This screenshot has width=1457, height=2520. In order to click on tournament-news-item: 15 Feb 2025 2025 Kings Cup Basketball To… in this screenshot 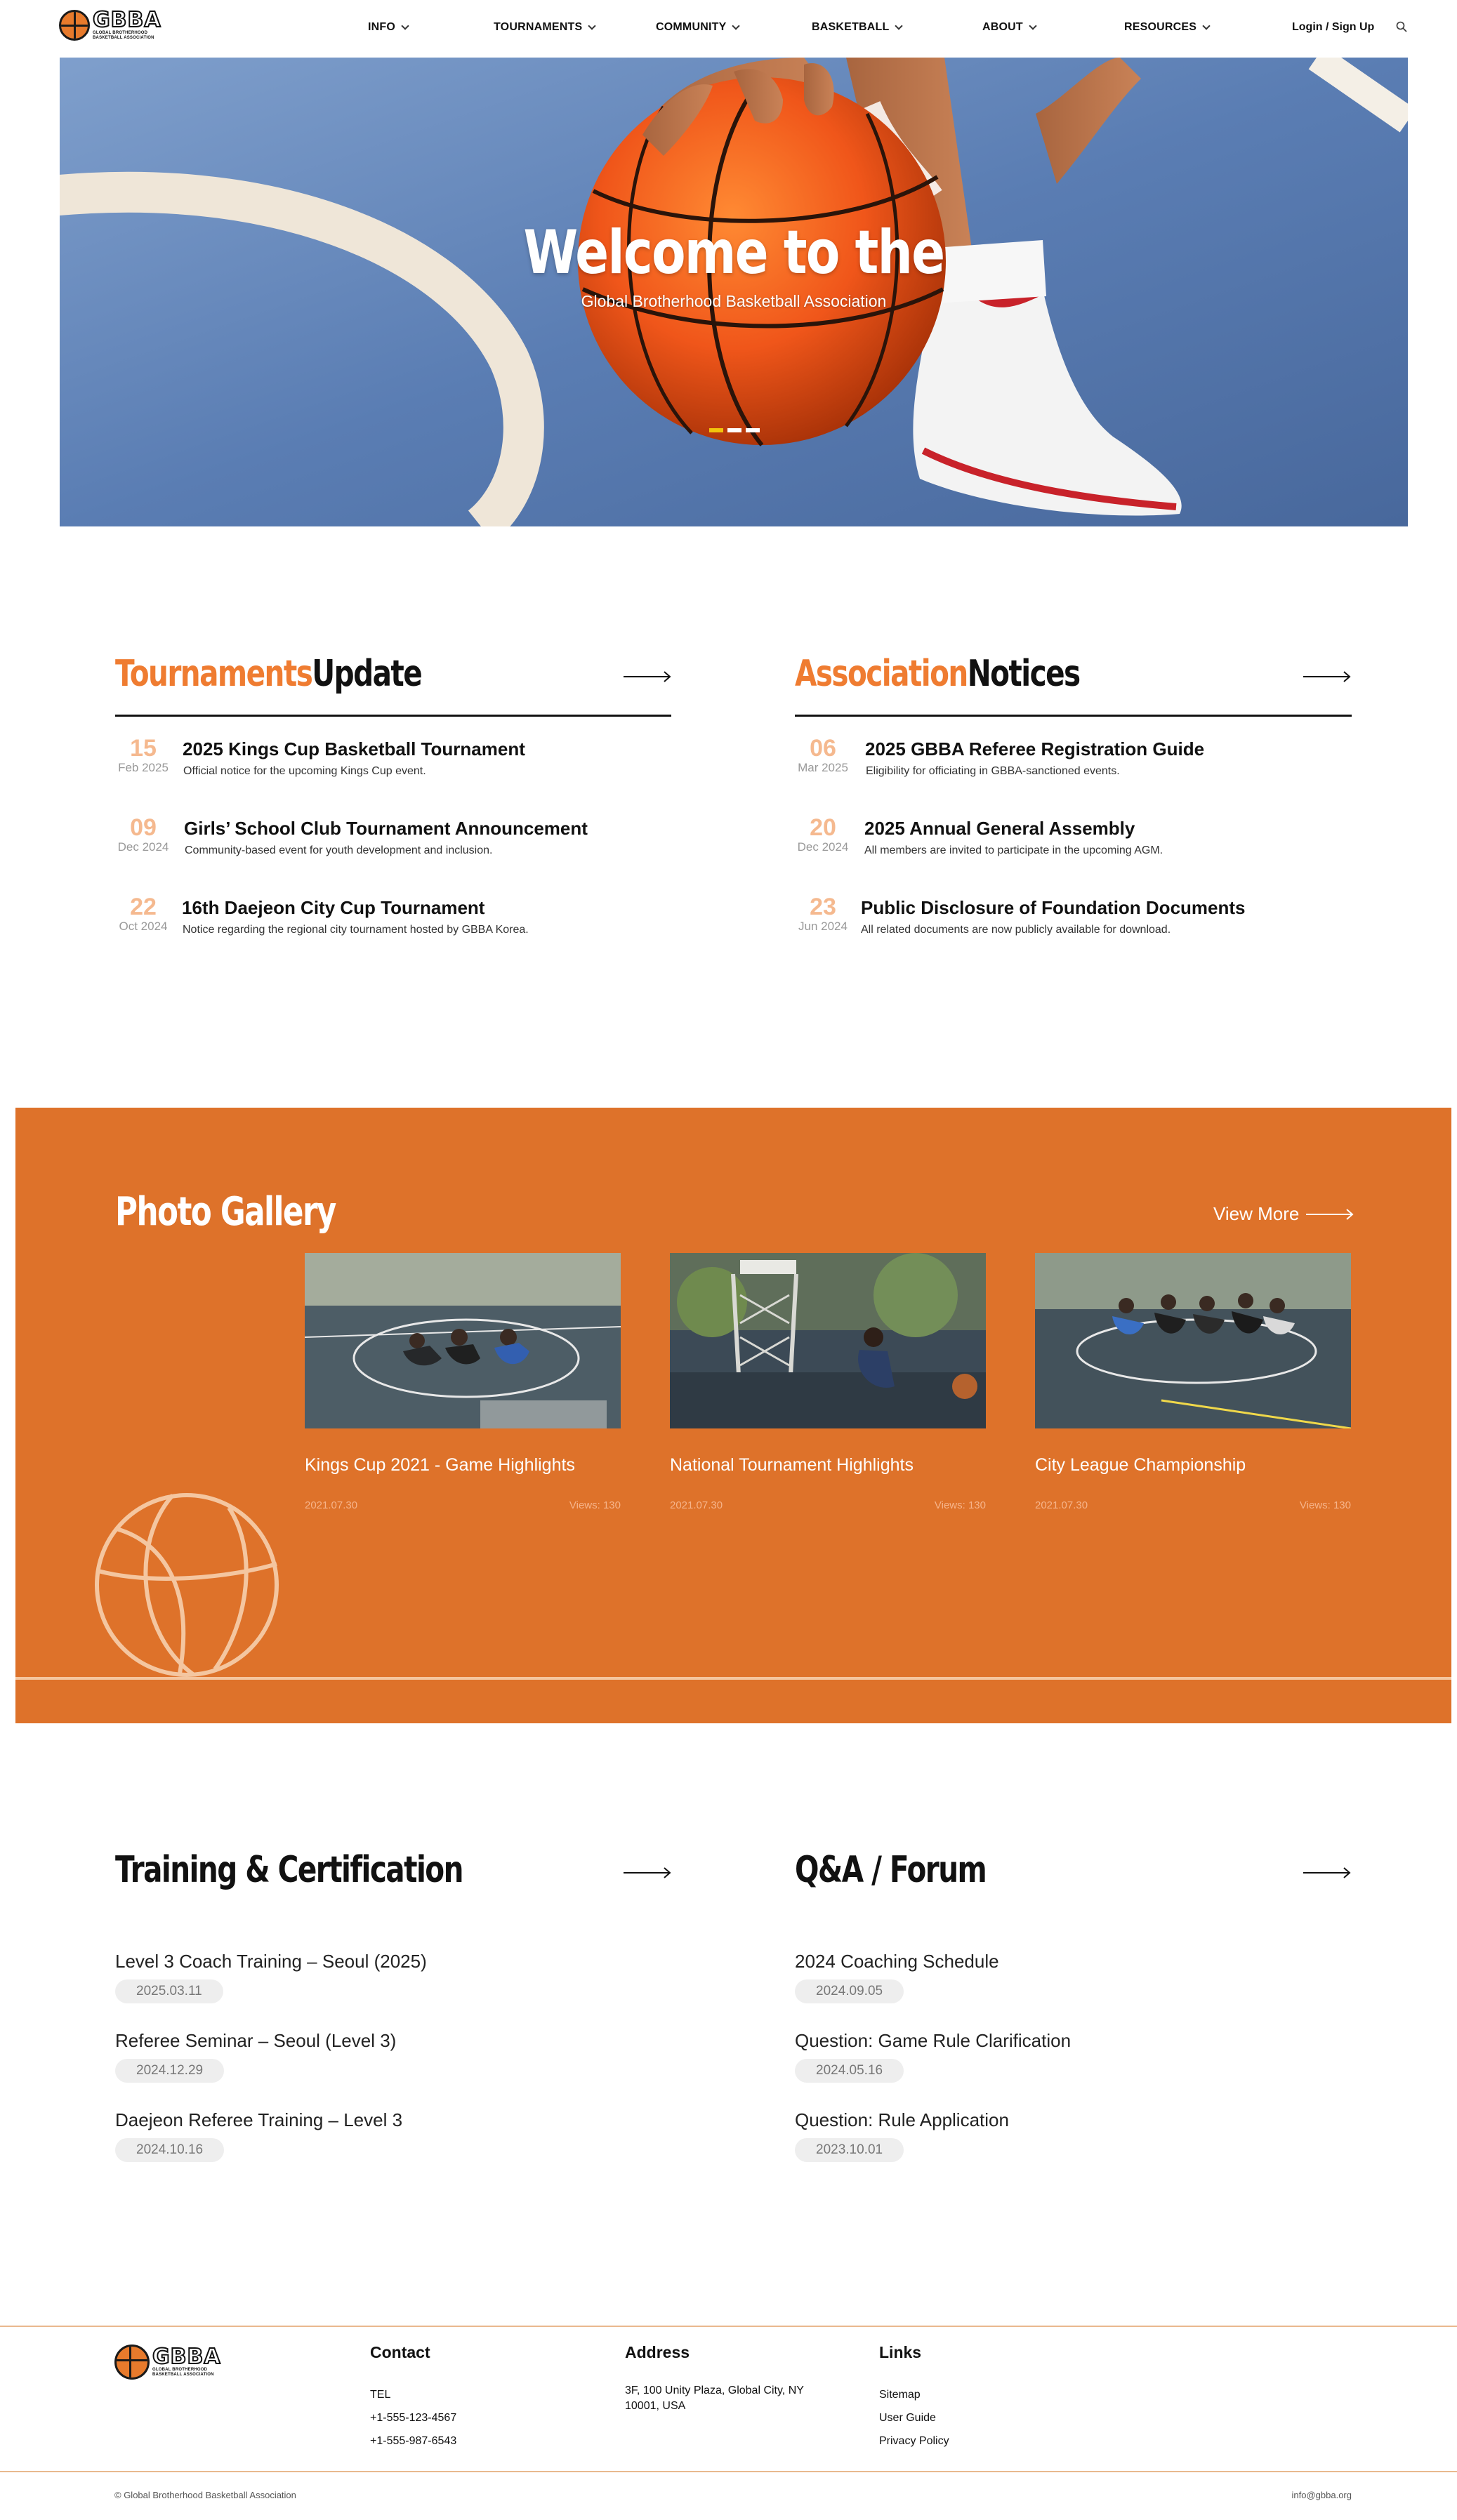, I will do `click(396, 760)`.